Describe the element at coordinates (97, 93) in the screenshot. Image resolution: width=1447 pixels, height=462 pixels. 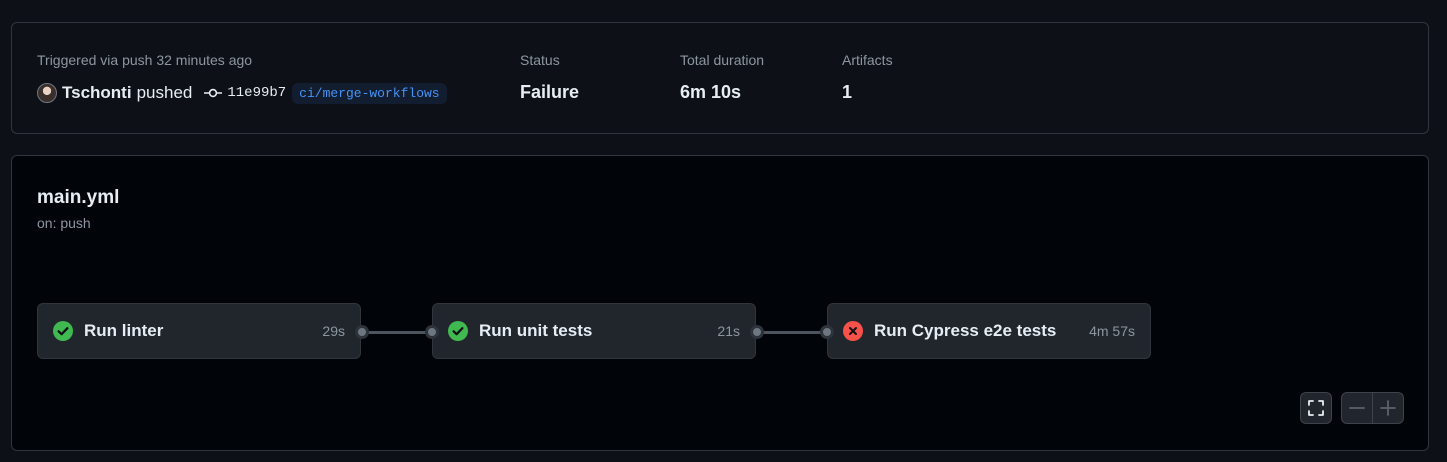
I see `actor-link: Tschonti` at that location.